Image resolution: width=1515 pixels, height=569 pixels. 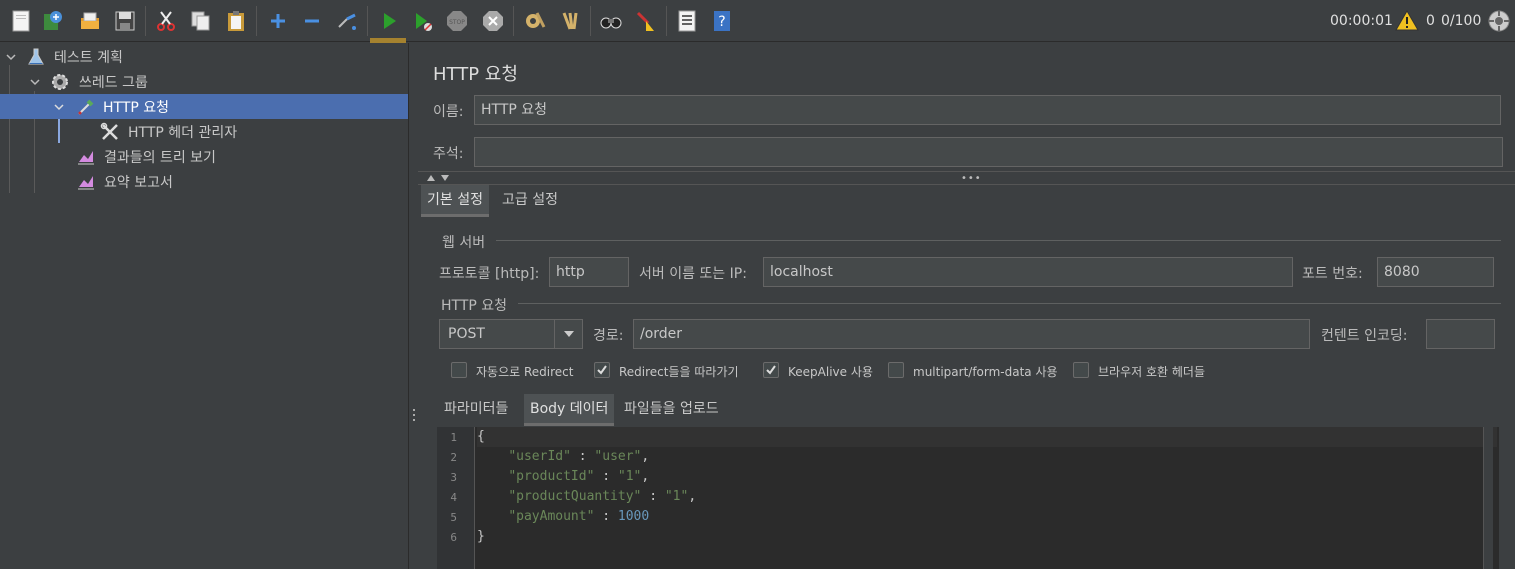 What do you see at coordinates (455, 201) in the screenshot?
I see `tab-basic: 기본 설정` at bounding box center [455, 201].